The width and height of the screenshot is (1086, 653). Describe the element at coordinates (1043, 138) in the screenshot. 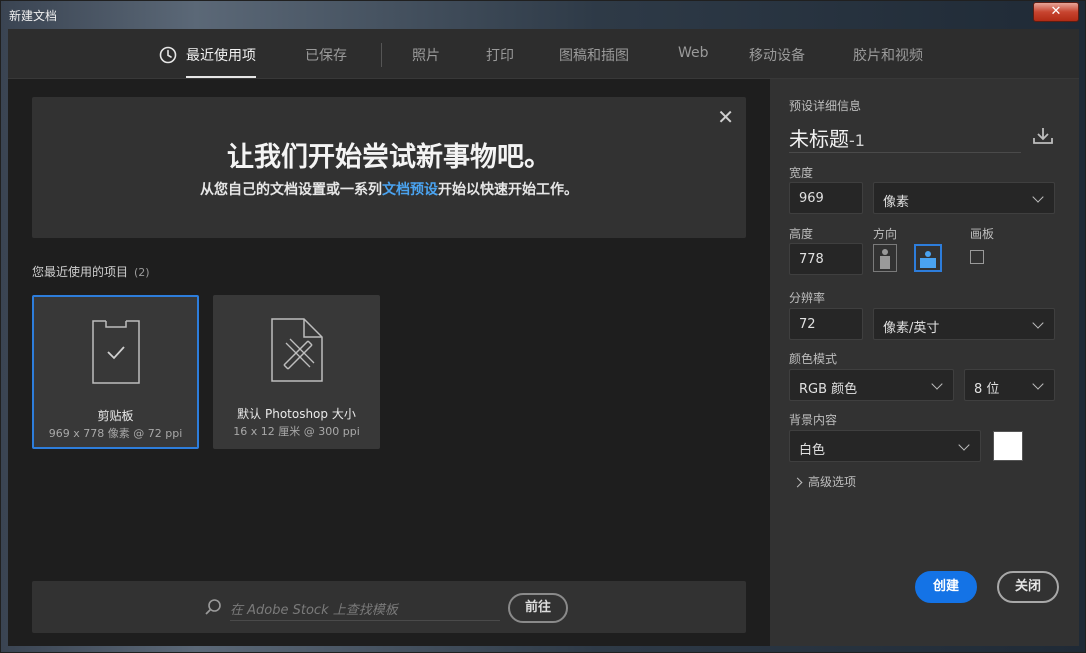

I see `save-preset-icon` at that location.